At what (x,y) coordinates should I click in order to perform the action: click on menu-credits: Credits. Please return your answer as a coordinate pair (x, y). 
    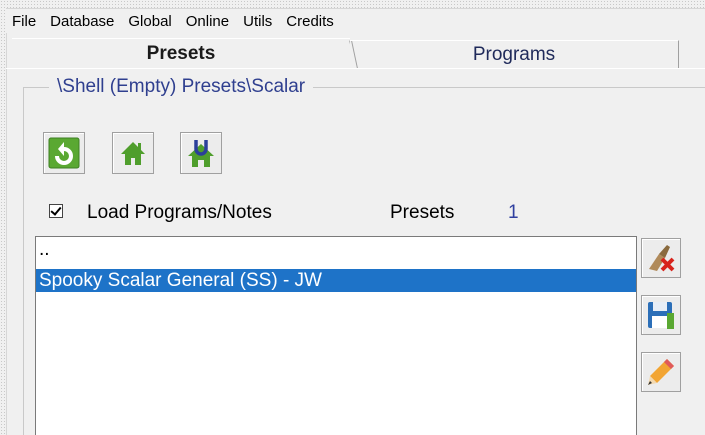
    Looking at the image, I should click on (310, 21).